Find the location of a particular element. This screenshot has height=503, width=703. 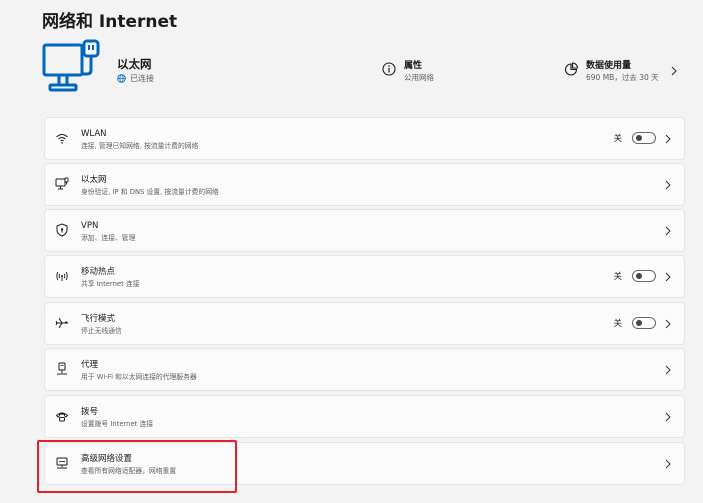

airplane-toggle is located at coordinates (644, 323).